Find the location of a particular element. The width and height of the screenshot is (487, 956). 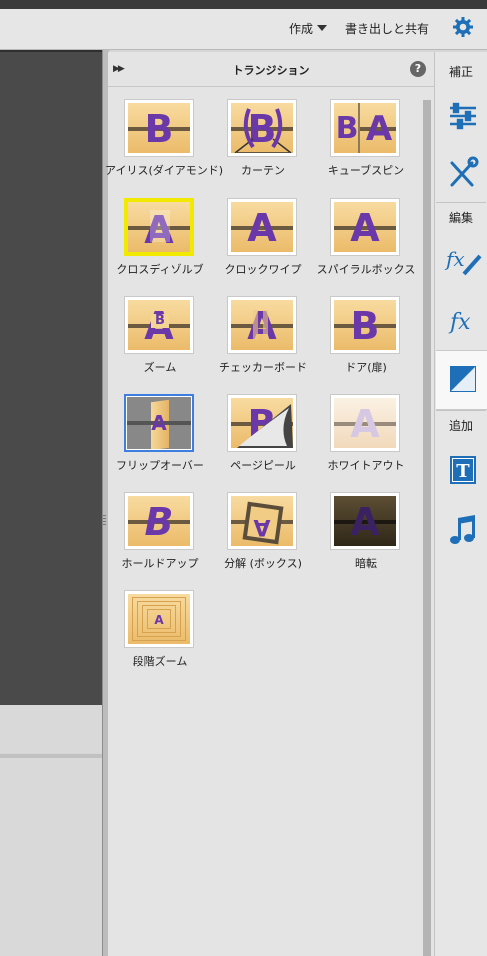

adjust-sliders-icon is located at coordinates (462, 116).